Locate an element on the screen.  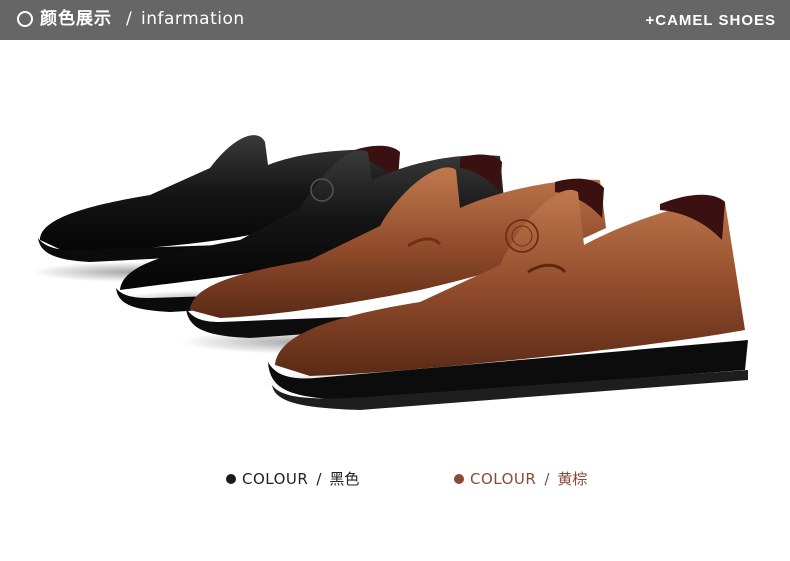
brown-dot-icon is located at coordinates (459, 479).